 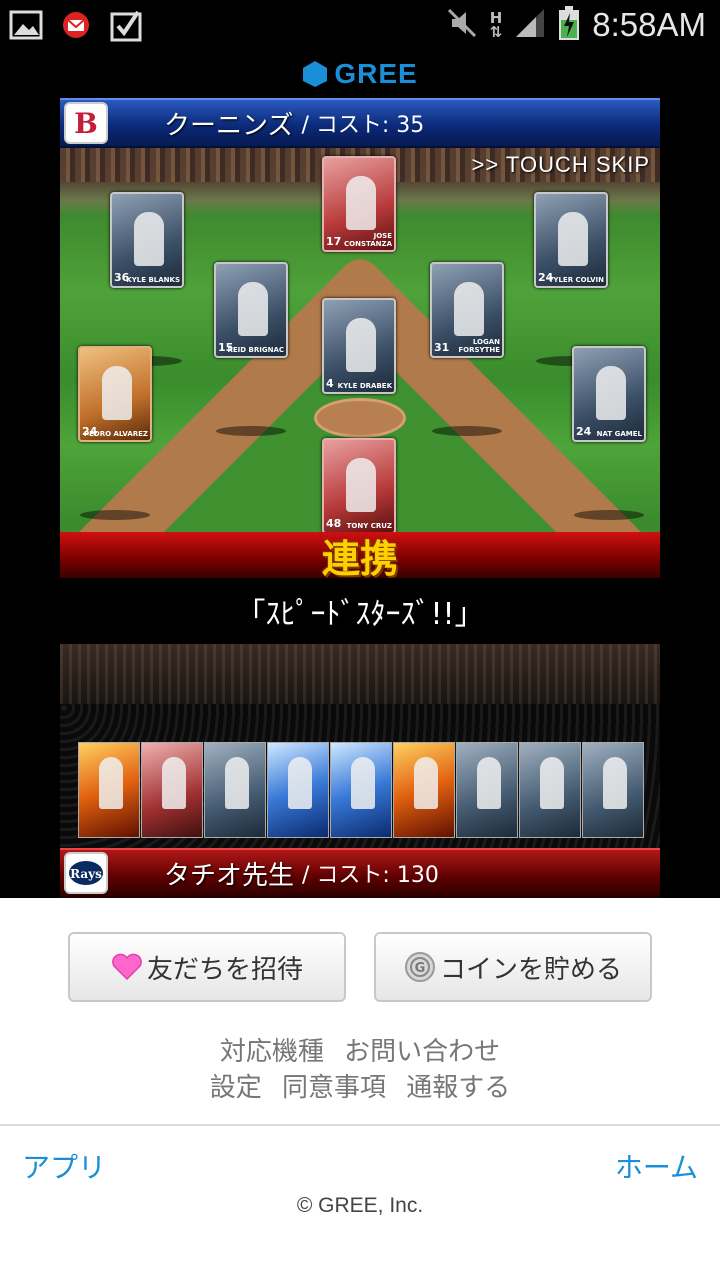 I want to click on player-number: 24, so click(x=584, y=431).